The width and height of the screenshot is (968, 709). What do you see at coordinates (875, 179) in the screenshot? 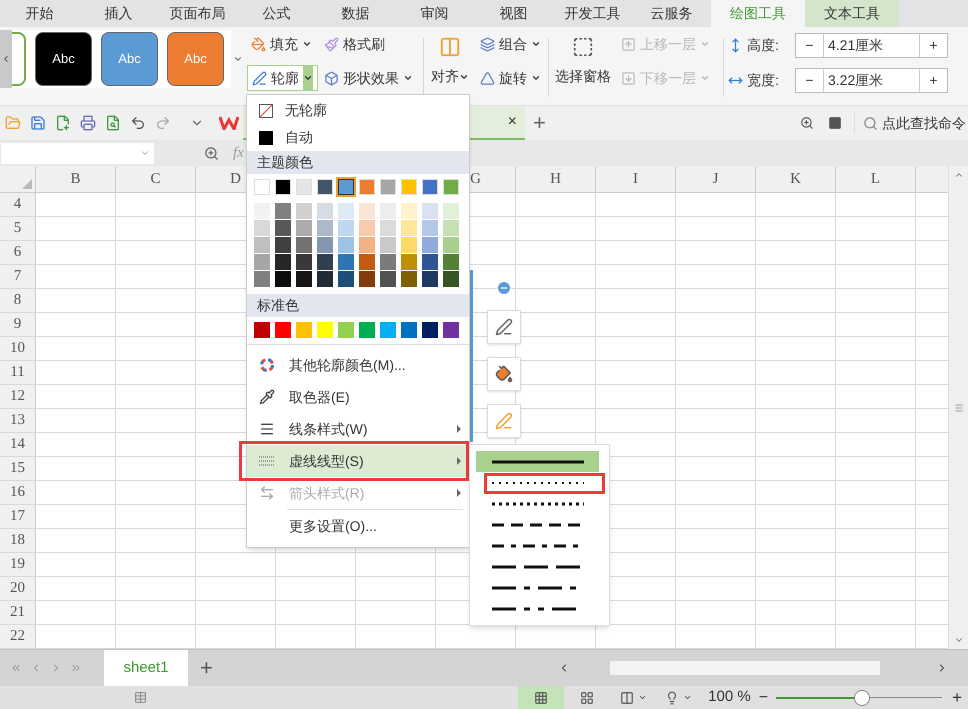
I see `column-header: L` at bounding box center [875, 179].